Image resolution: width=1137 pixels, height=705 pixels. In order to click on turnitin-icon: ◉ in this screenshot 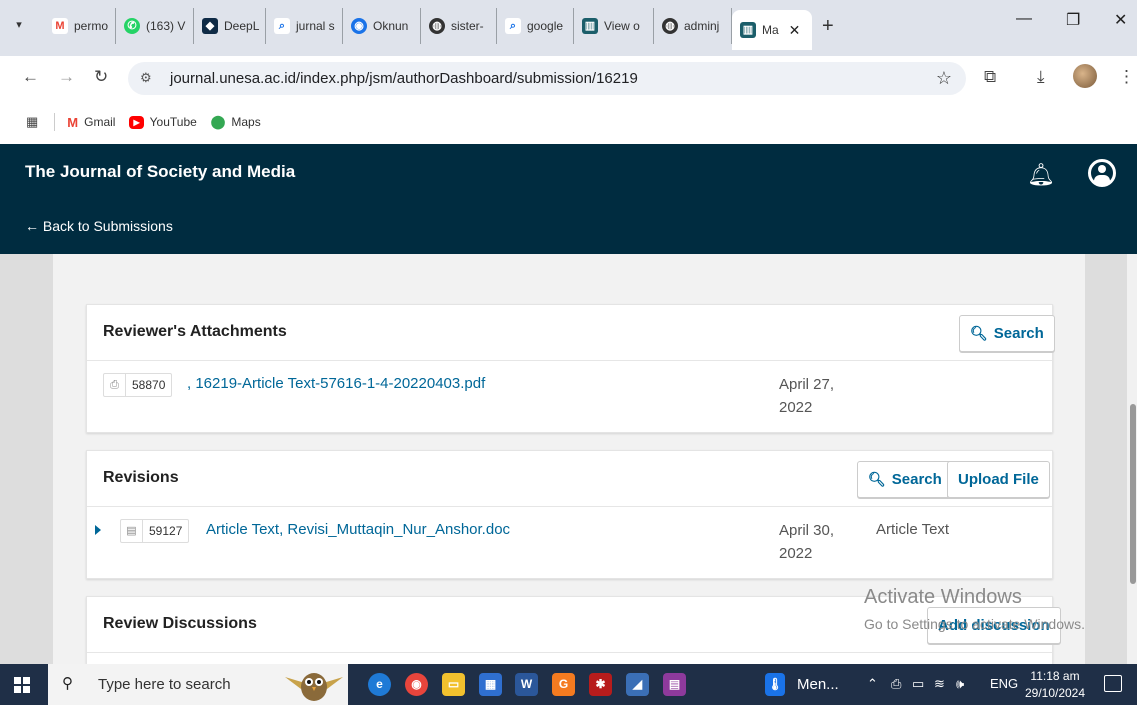, I will do `click(359, 26)`.